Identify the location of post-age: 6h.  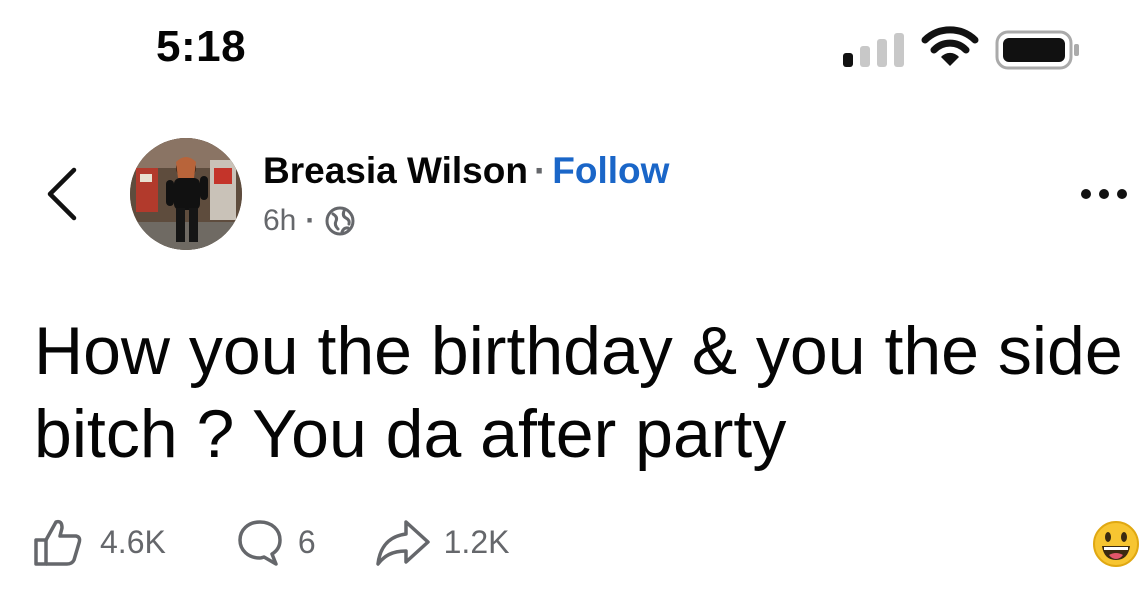
(279, 221).